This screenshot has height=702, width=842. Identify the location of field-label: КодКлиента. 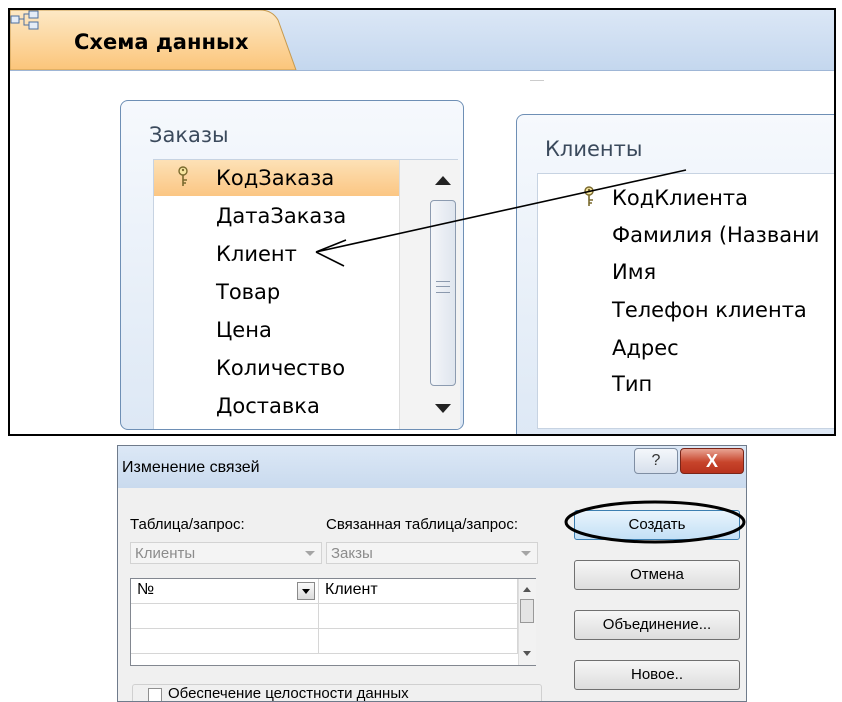
(680, 198).